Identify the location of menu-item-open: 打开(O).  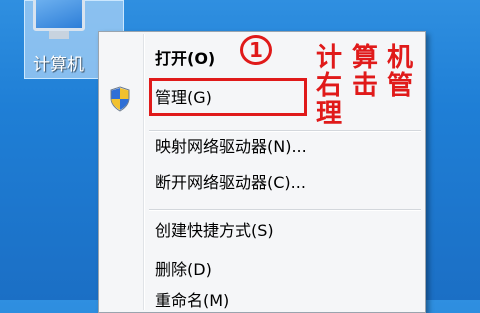
(185, 59).